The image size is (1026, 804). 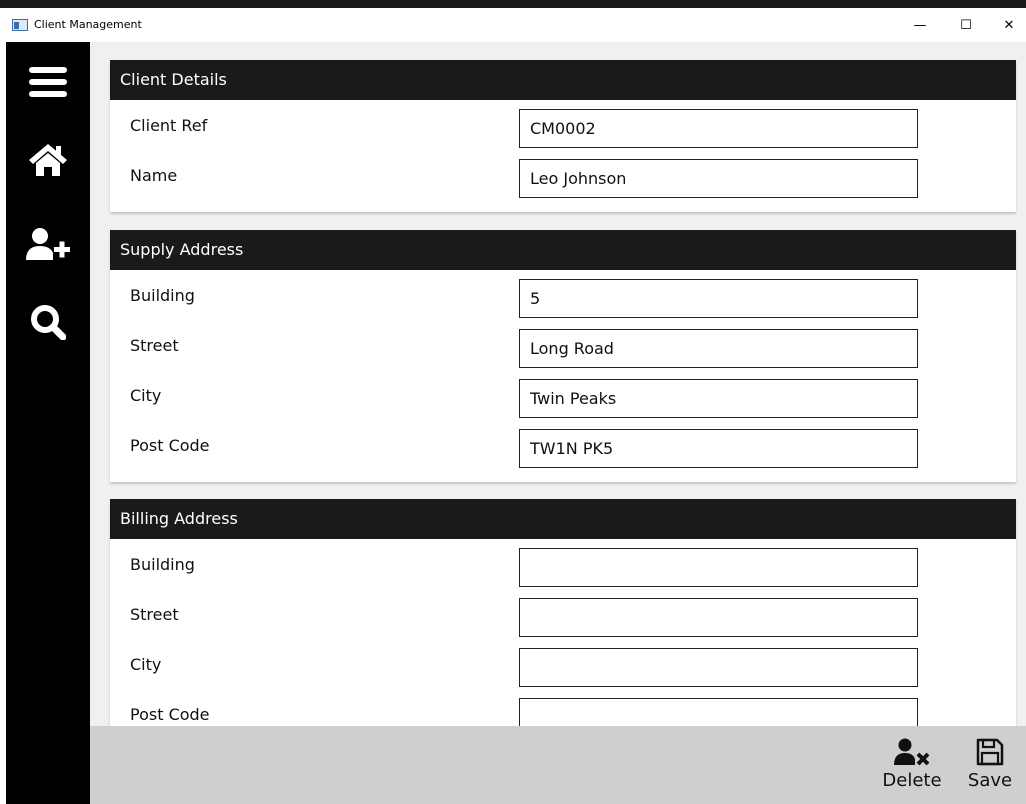 I want to click on search-button, so click(x=48, y=322).